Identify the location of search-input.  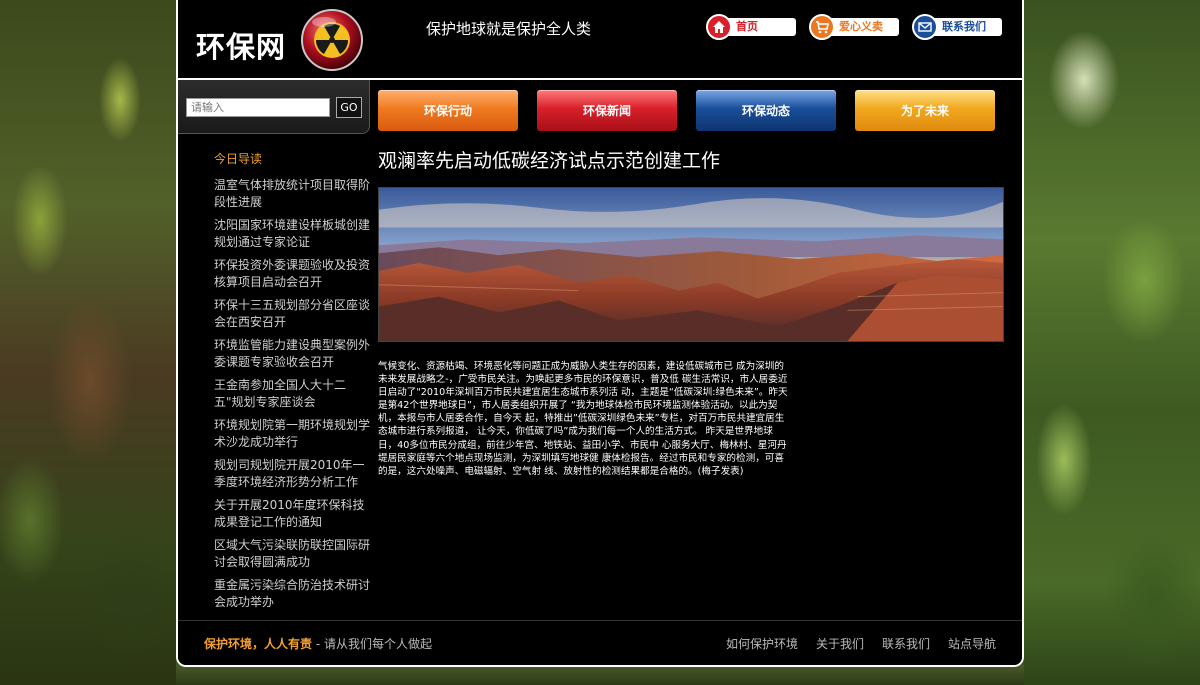
(258, 107).